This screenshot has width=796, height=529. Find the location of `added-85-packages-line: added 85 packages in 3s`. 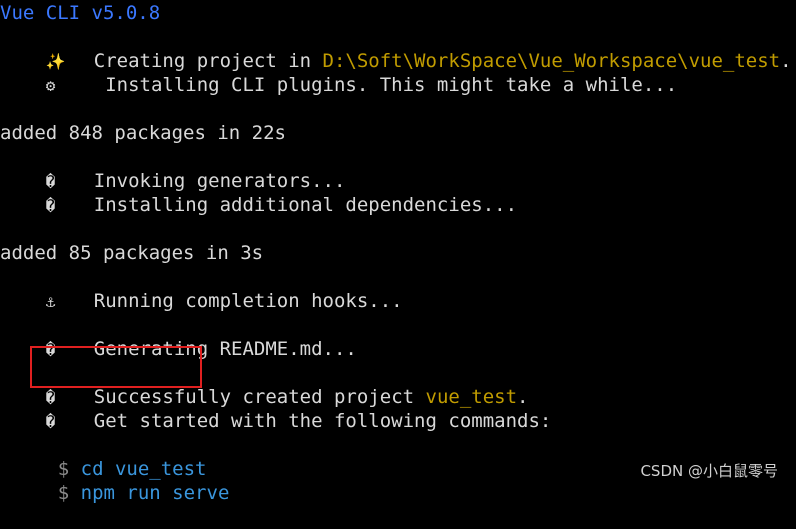

added-85-packages-line: added 85 packages in 3s is located at coordinates (132, 253).